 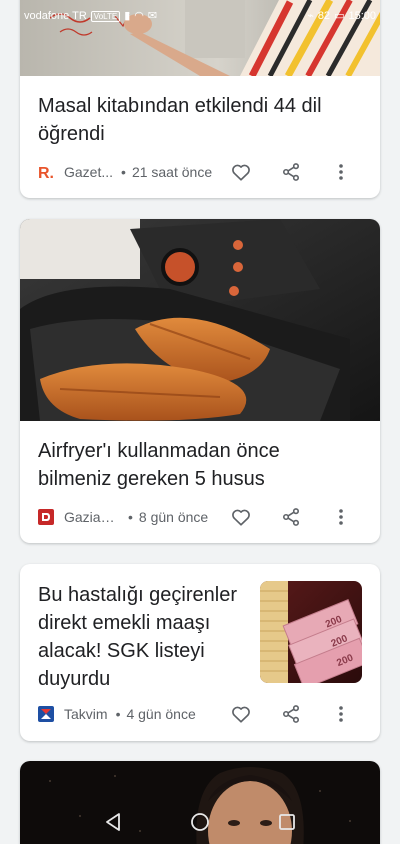 I want to click on system-nav-bar, so click(x=200, y=822).